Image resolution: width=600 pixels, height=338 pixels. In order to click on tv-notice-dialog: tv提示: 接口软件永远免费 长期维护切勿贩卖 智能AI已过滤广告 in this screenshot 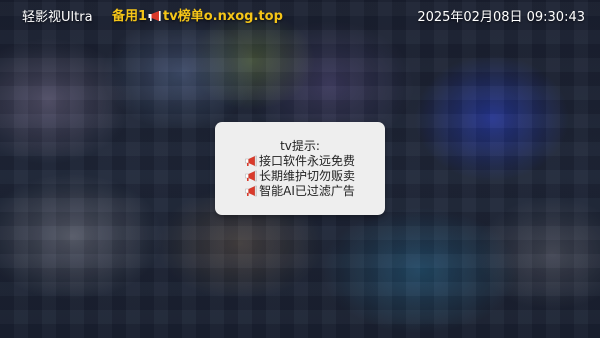, I will do `click(300, 168)`.